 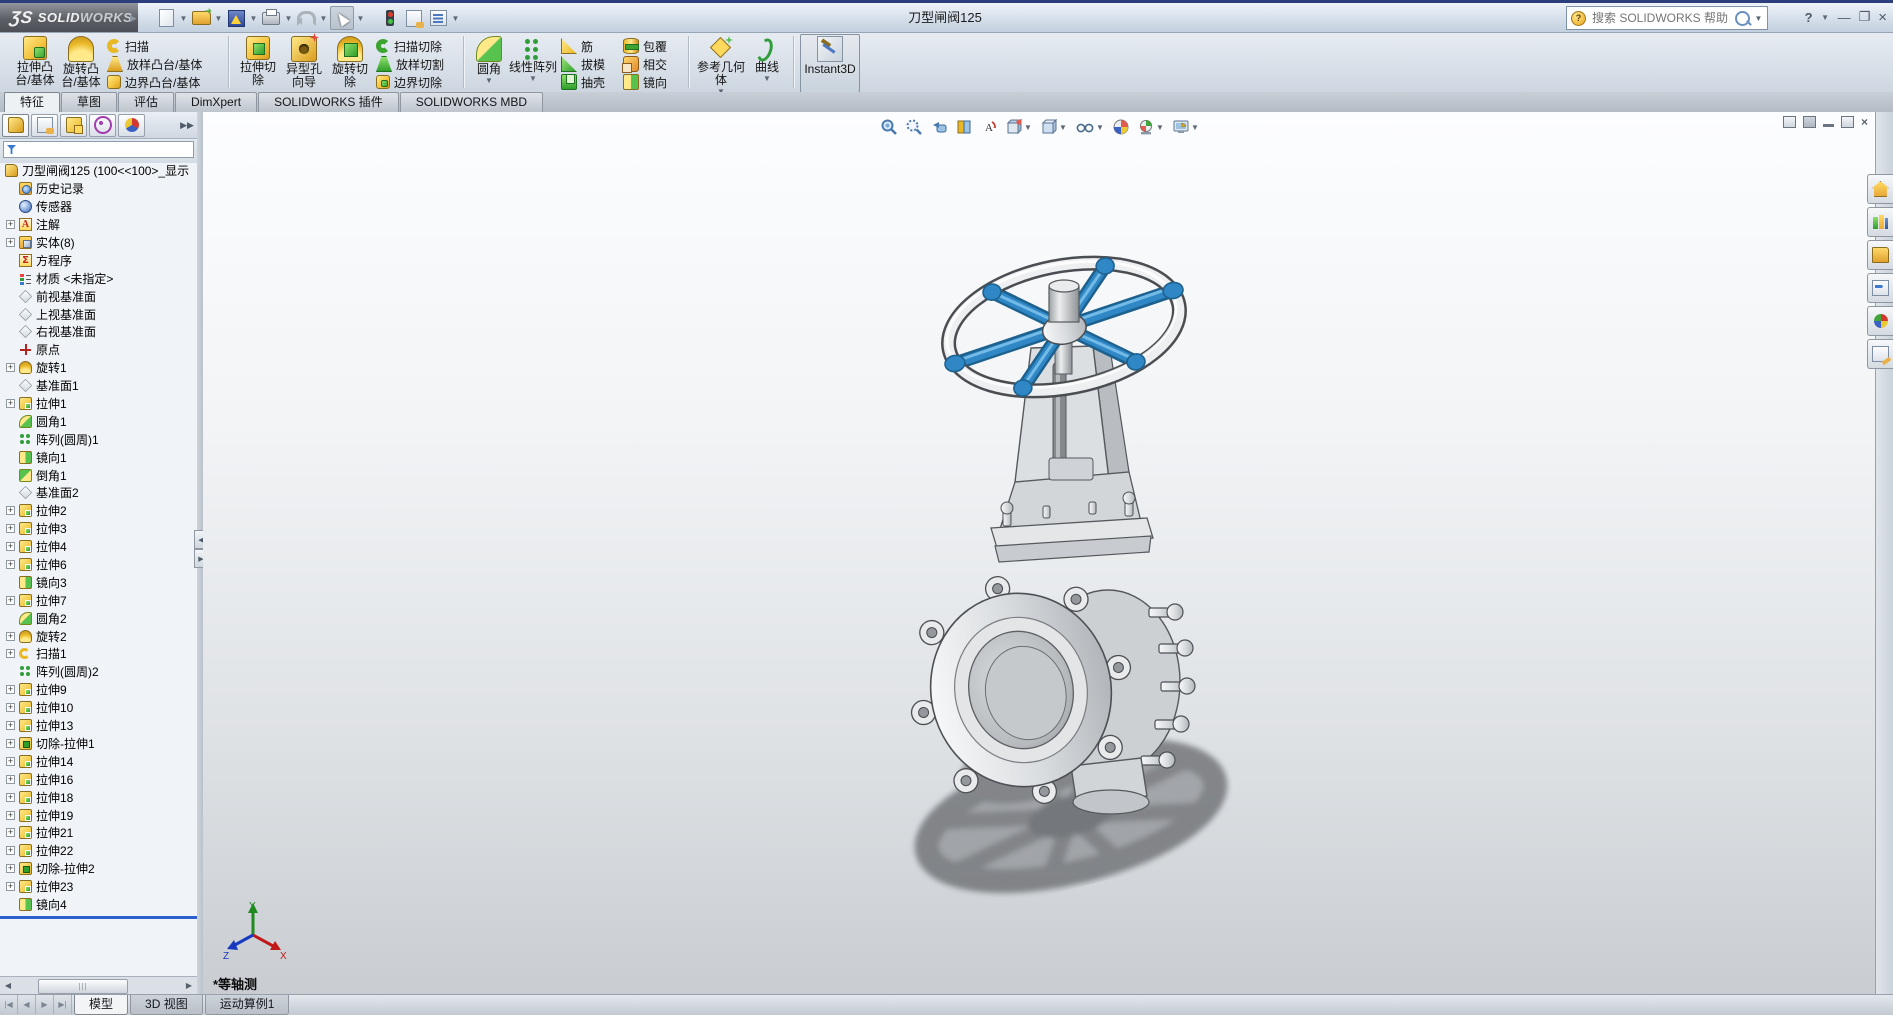 I want to click on options-button, so click(x=438, y=18).